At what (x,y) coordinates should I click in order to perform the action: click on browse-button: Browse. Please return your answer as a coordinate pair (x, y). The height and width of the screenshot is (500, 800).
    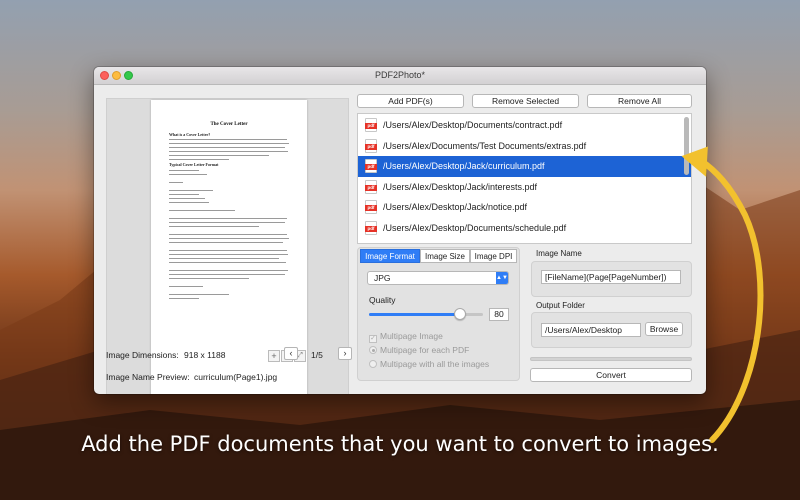
    Looking at the image, I should click on (664, 329).